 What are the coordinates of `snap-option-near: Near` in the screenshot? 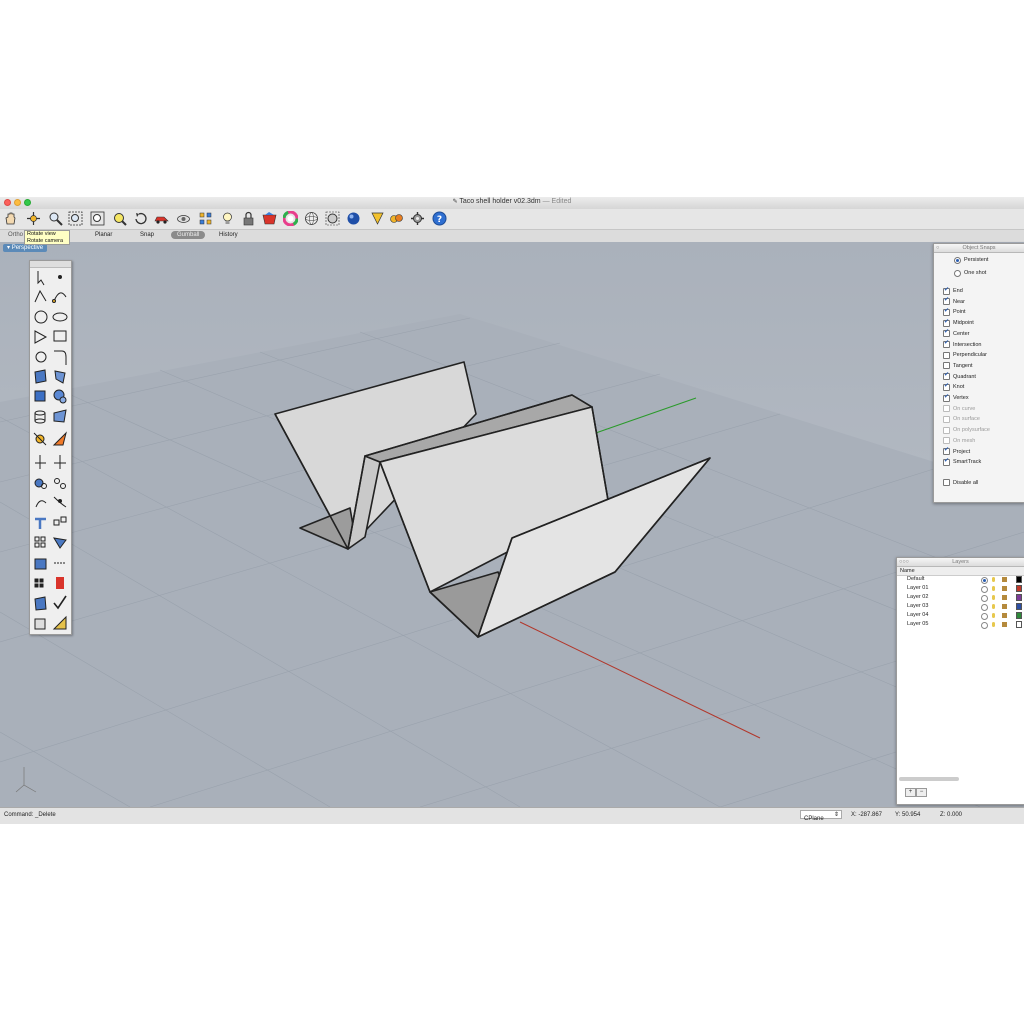 It's located at (954, 301).